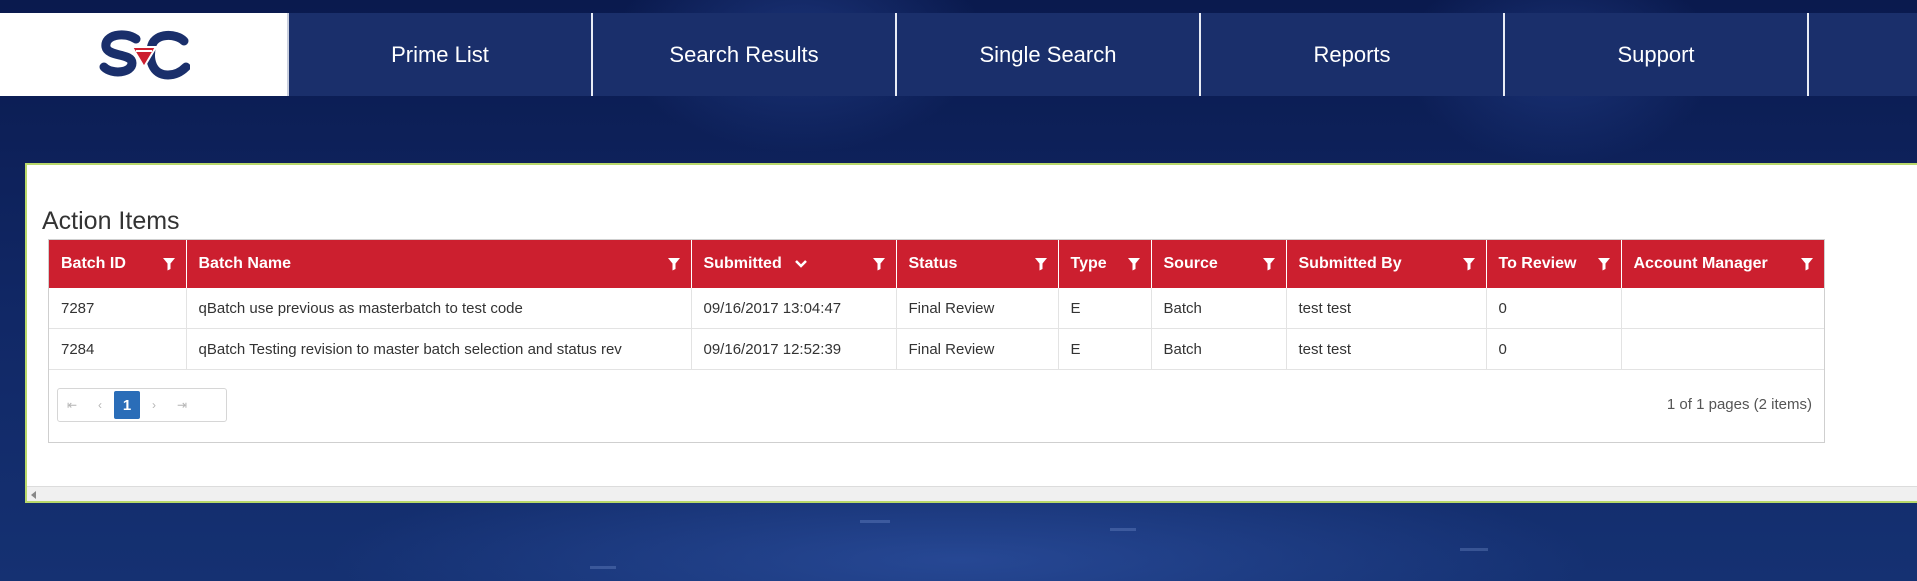 The height and width of the screenshot is (581, 1917). What do you see at coordinates (439, 264) in the screenshot?
I see `column-header-batch-name: Batch Name` at bounding box center [439, 264].